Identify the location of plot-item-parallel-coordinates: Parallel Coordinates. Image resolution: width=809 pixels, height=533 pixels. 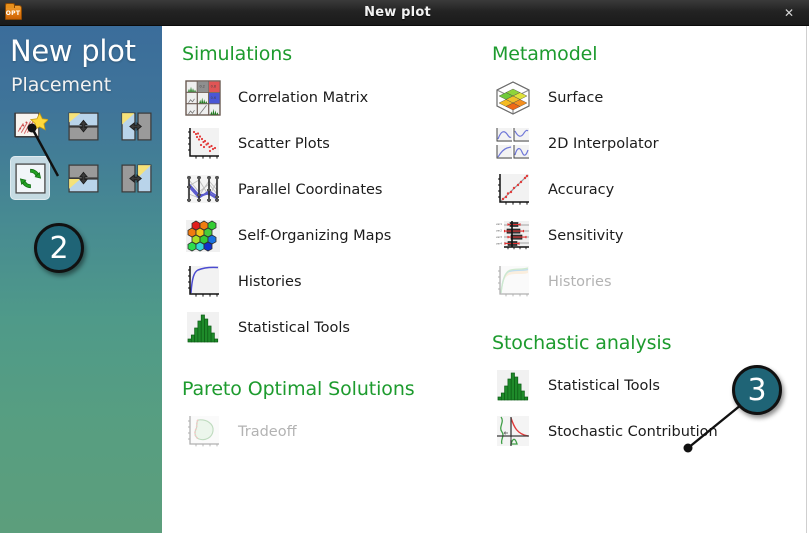
(332, 190).